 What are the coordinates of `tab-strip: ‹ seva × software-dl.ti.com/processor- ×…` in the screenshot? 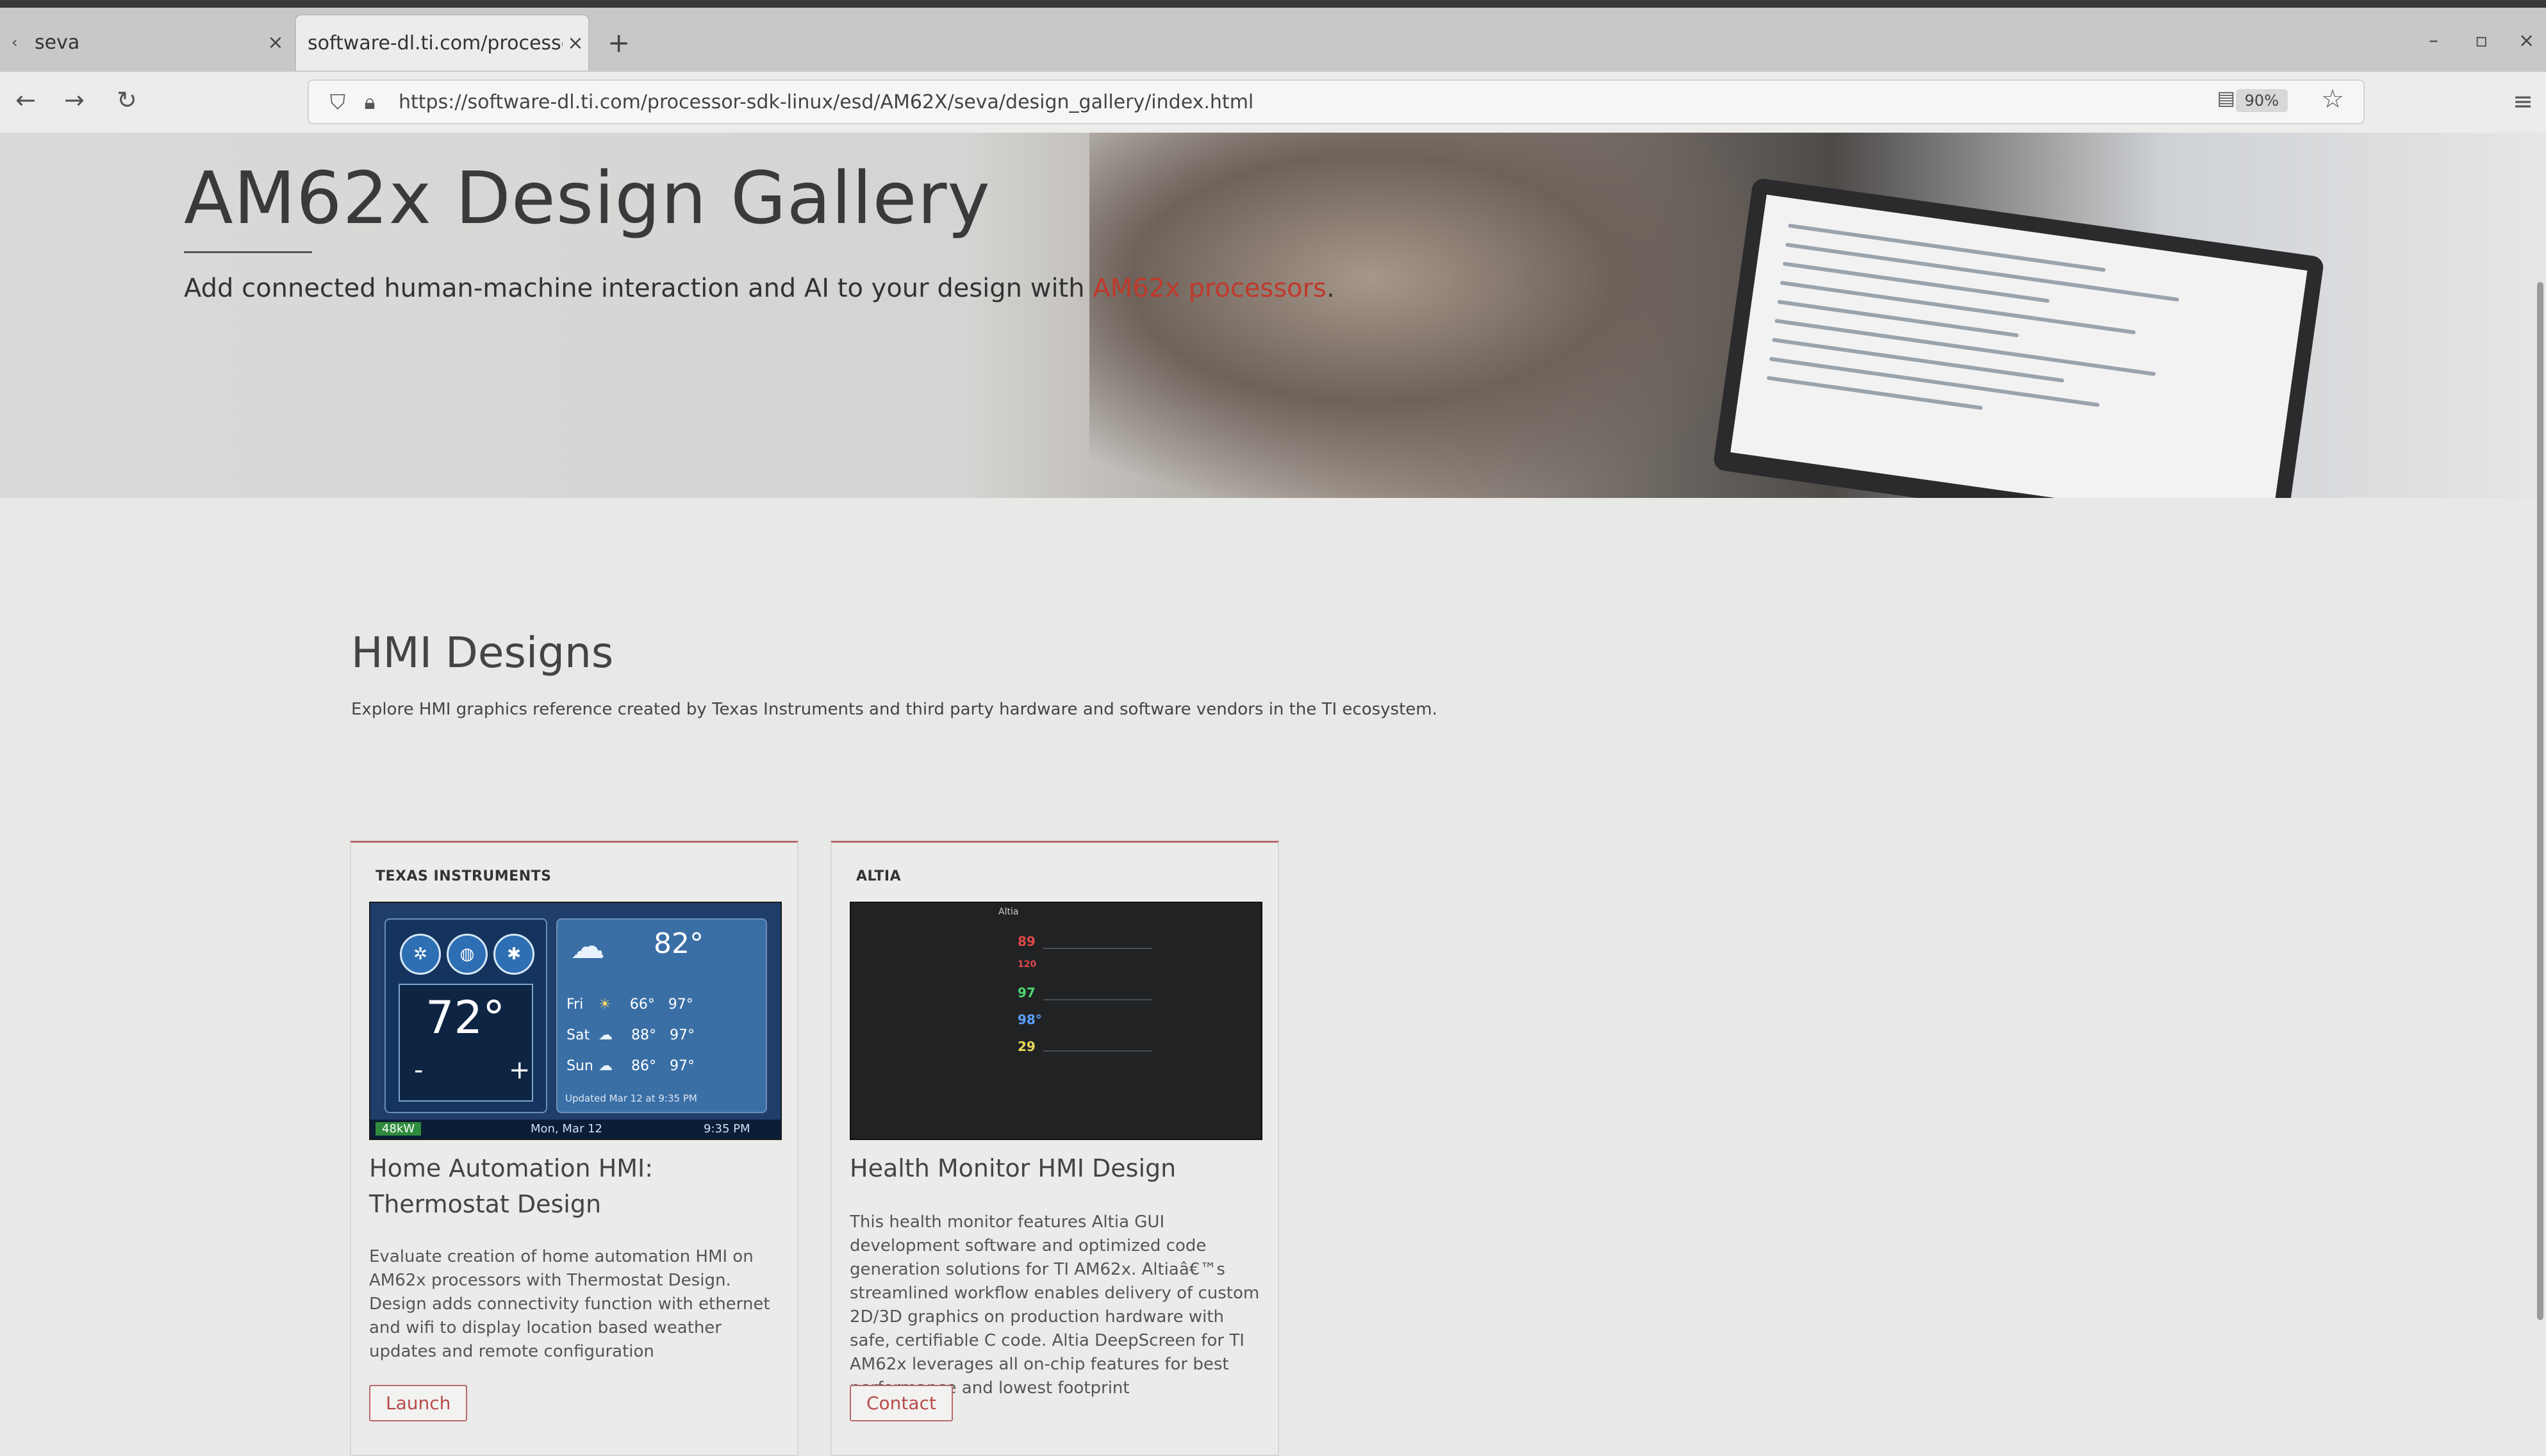 It's located at (1273, 40).